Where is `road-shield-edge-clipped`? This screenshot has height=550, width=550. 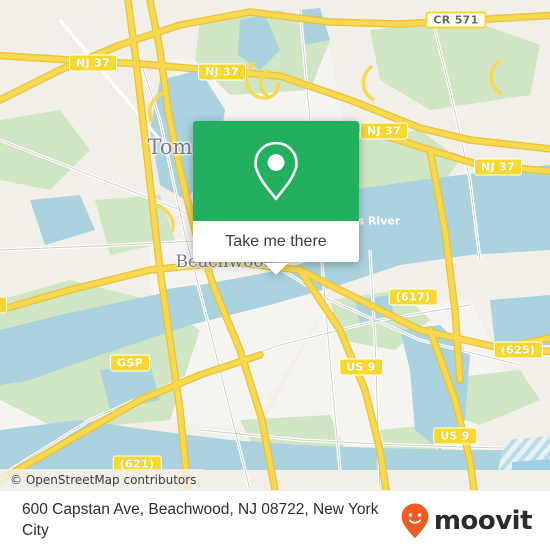 road-shield-edge-clipped is located at coordinates (4, 305).